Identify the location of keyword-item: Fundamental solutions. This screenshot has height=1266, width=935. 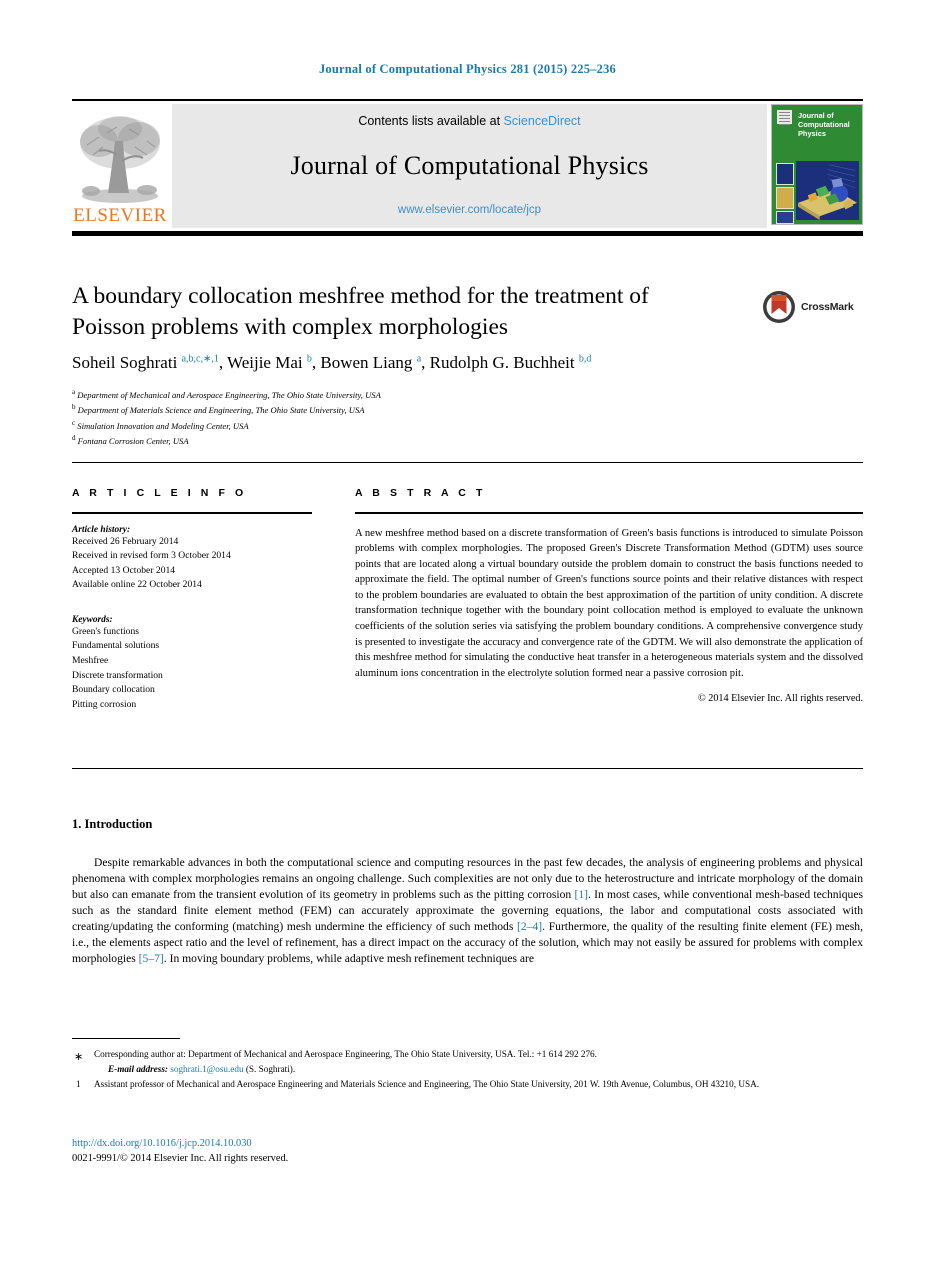
(116, 646).